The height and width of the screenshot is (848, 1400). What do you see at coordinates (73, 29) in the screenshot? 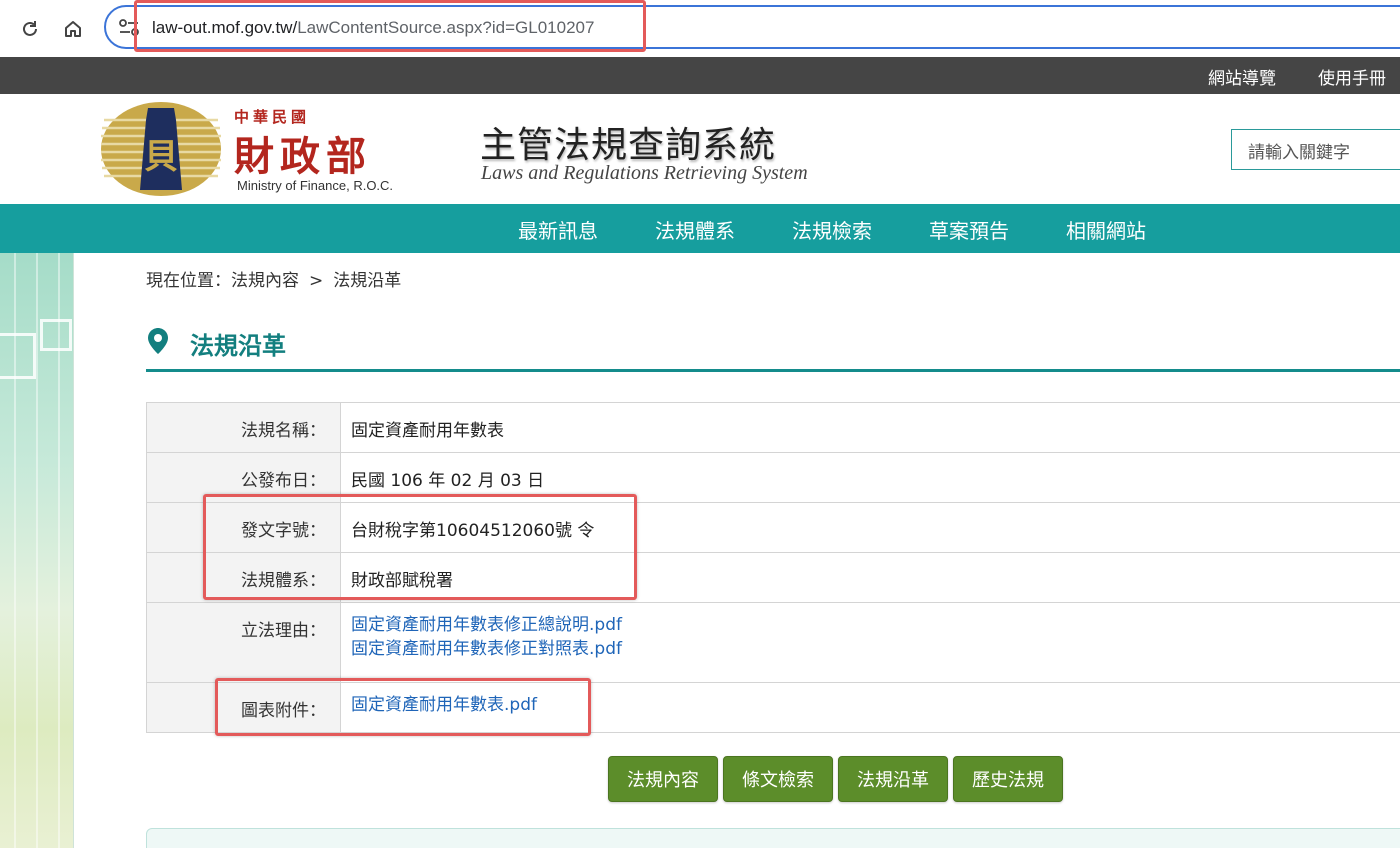
I see `home-icon` at bounding box center [73, 29].